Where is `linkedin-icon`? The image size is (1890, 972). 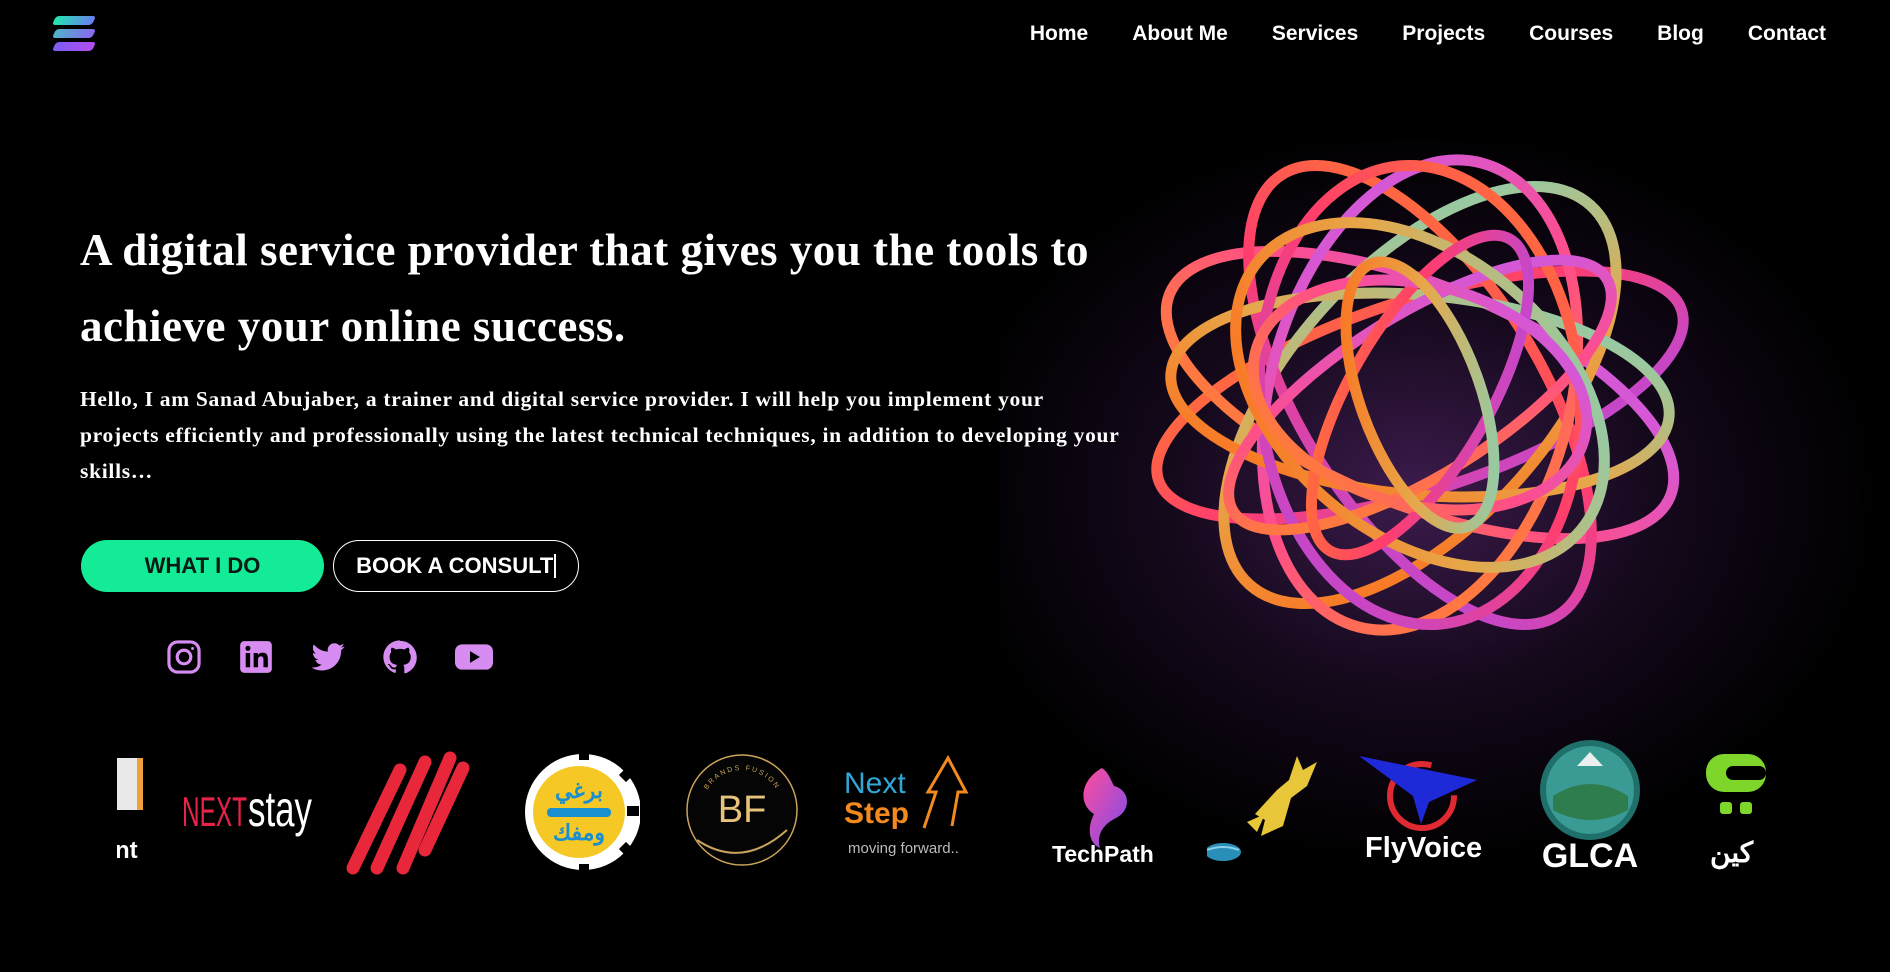 linkedin-icon is located at coordinates (256, 657).